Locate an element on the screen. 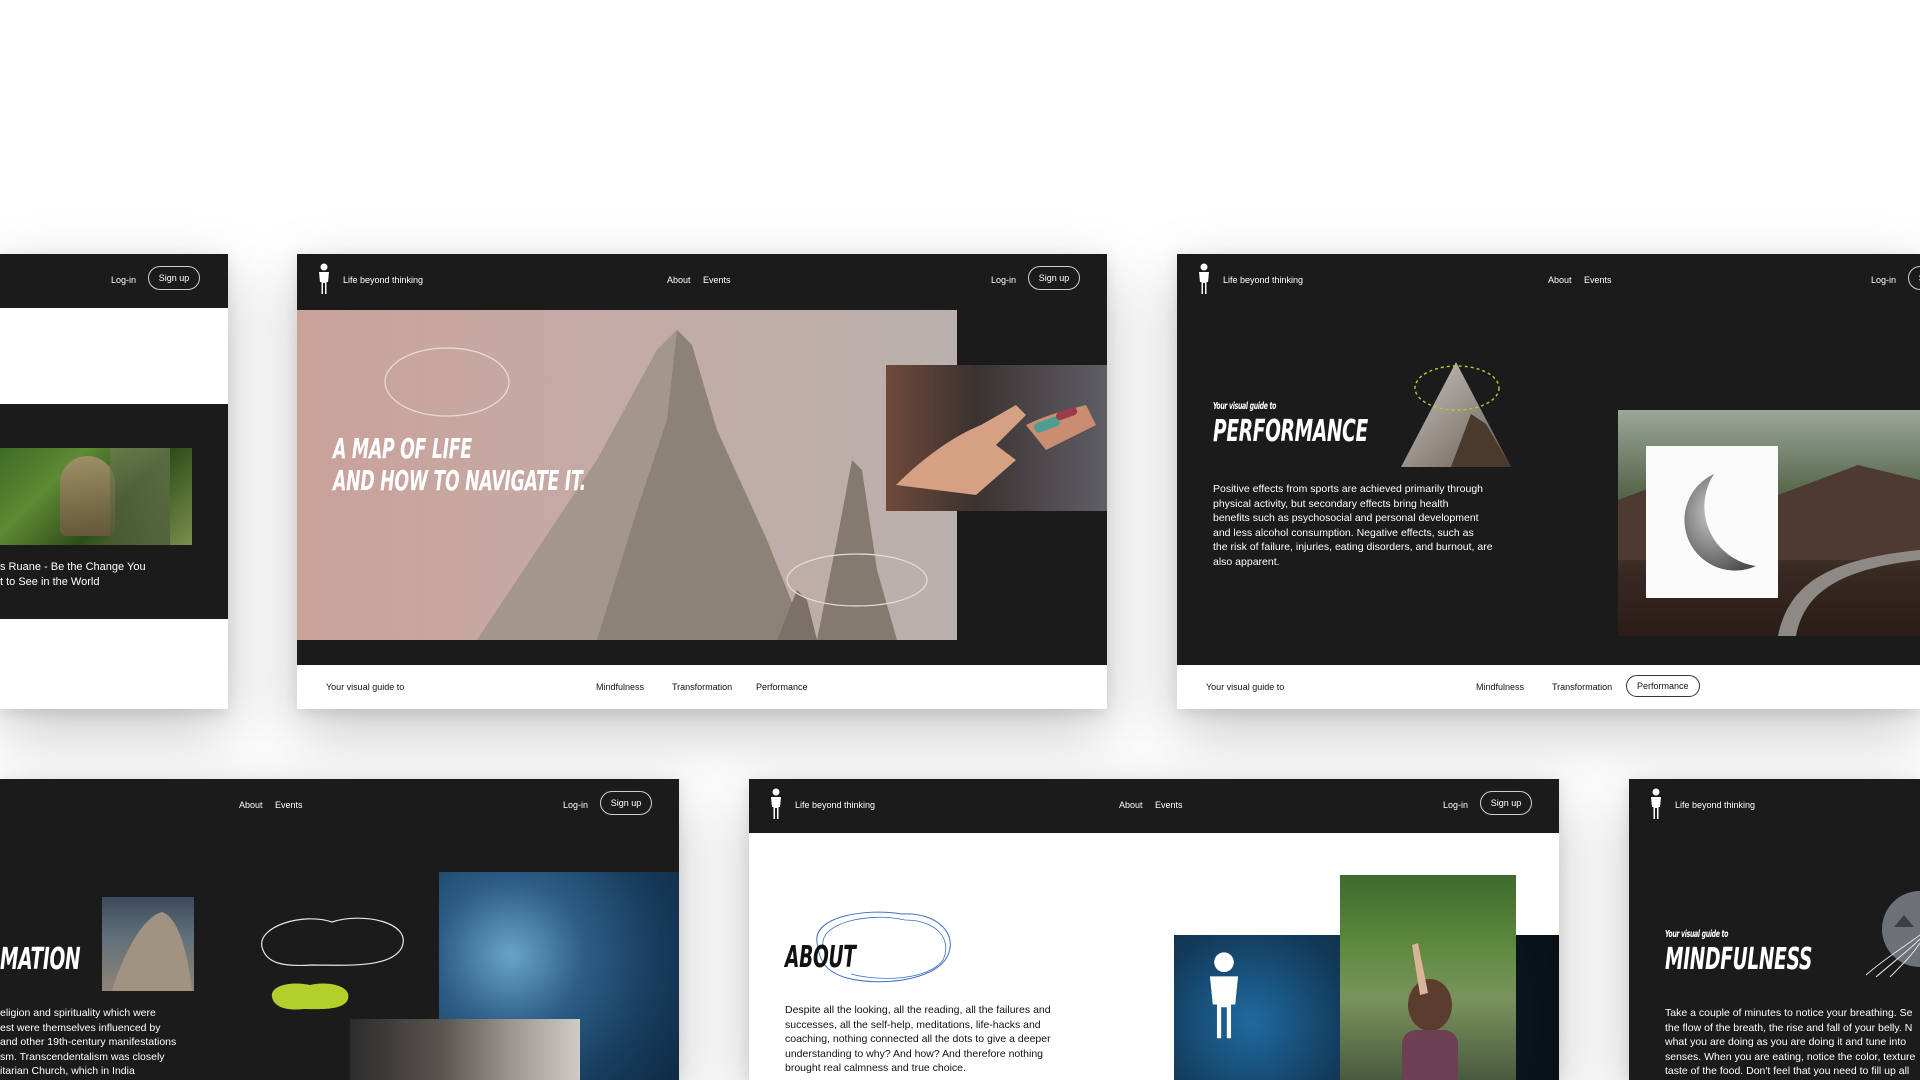  outline-blob-shape is located at coordinates (332, 942).